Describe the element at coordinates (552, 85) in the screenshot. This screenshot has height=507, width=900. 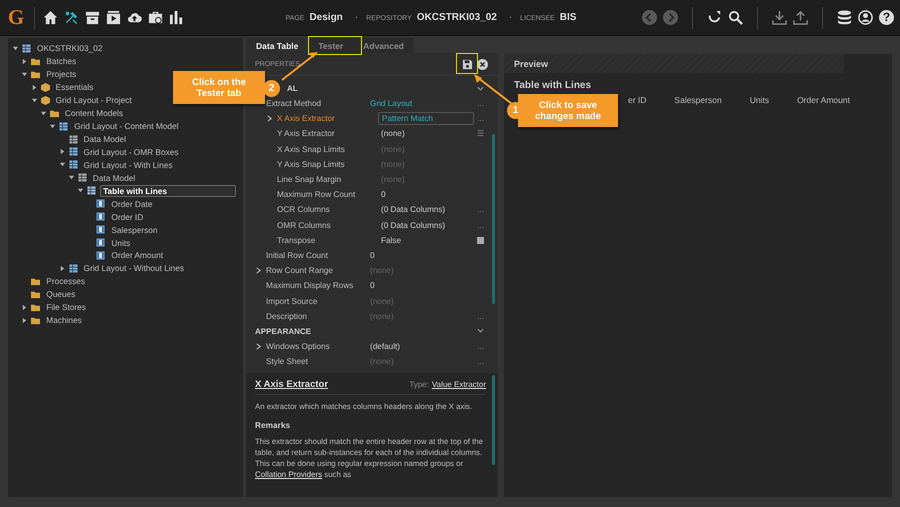
I see `table-title: Table with Lines` at that location.